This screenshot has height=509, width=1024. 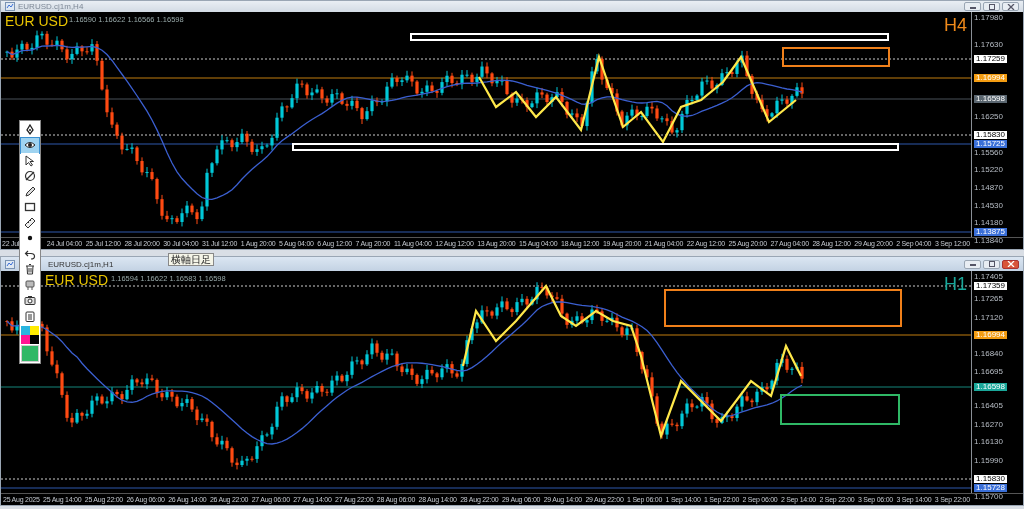 What do you see at coordinates (956, 25) in the screenshot?
I see `timeframe-label: H4` at bounding box center [956, 25].